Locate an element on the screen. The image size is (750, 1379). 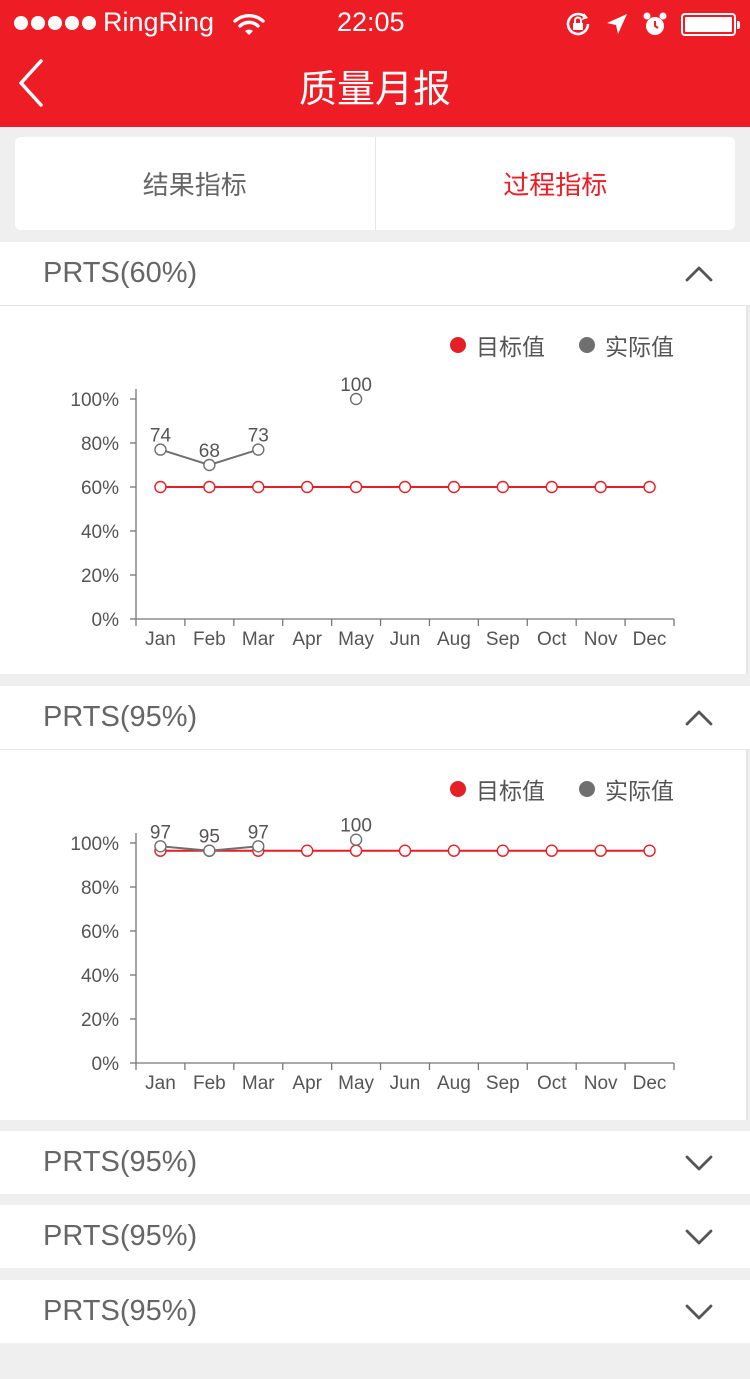
status-time: 22:05 is located at coordinates (371, 22).